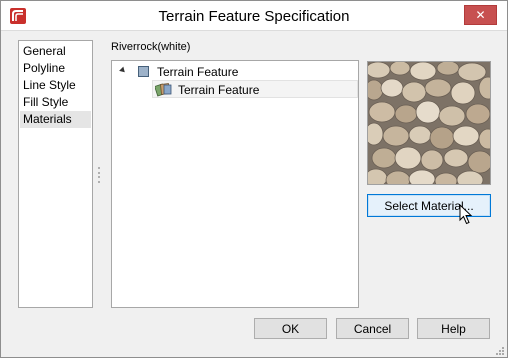  Describe the element at coordinates (466, 216) in the screenshot. I see `mouse-pointer-icon` at that location.